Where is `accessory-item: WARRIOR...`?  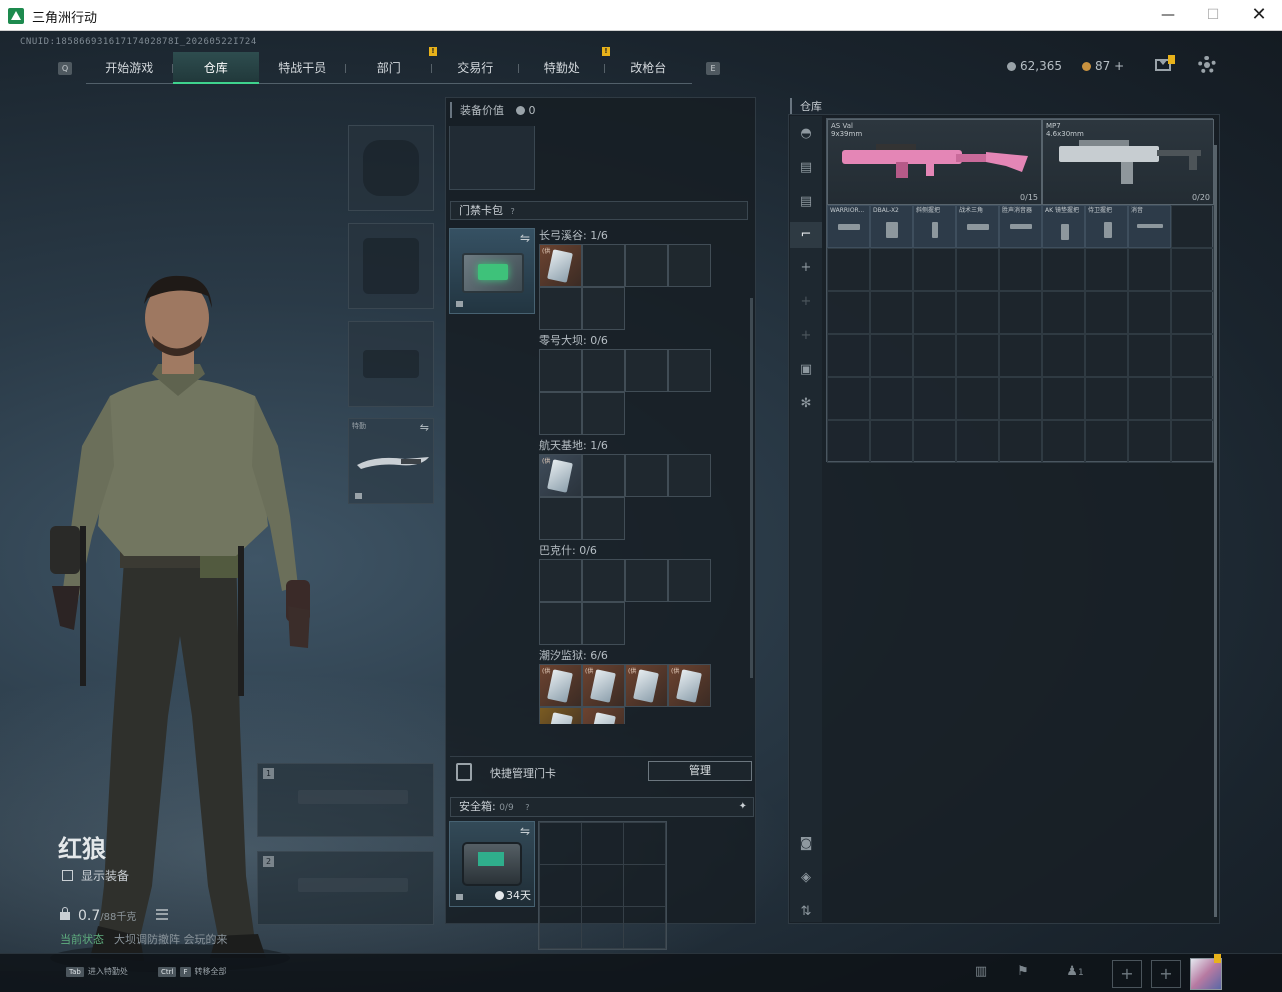 accessory-item: WARRIOR... is located at coordinates (848, 226).